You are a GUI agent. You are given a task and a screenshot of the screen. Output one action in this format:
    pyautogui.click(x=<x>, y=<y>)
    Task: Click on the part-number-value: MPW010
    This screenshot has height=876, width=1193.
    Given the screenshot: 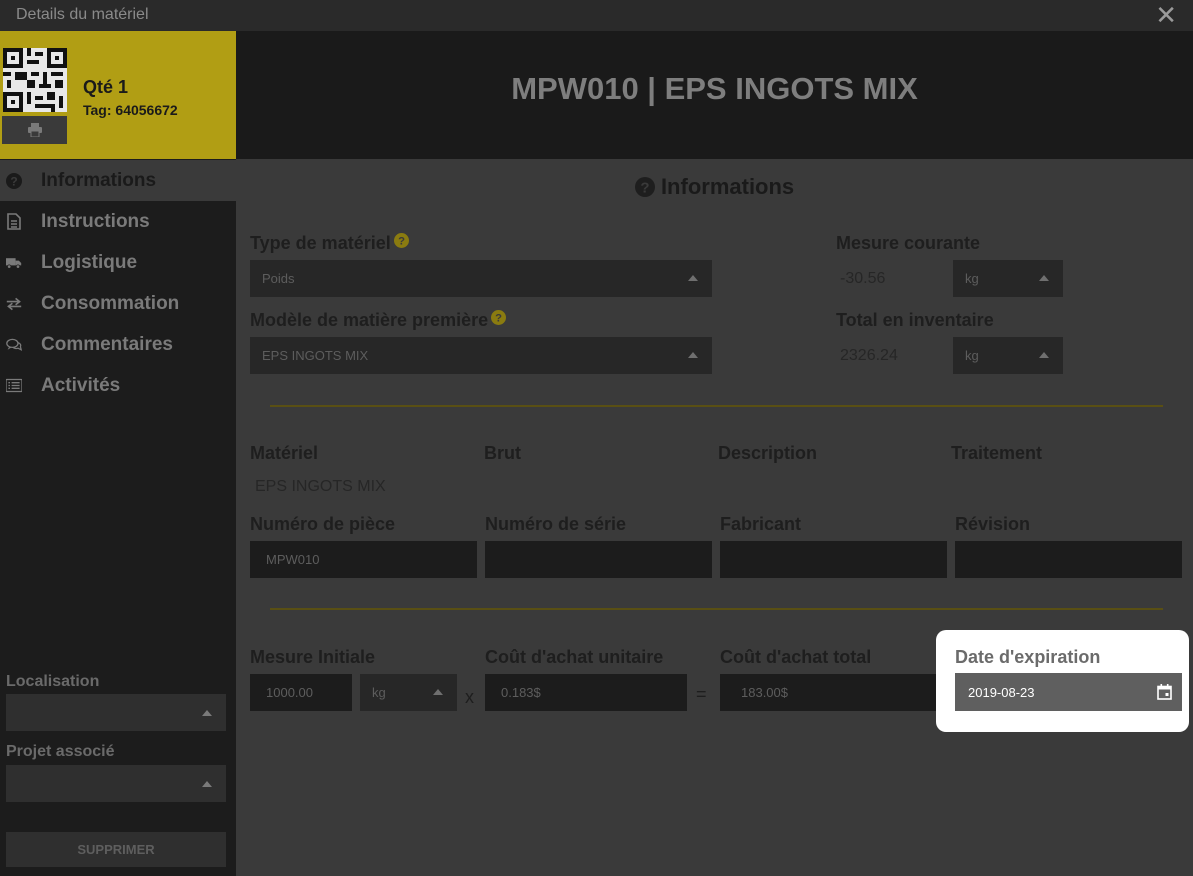 What is the action you would take?
    pyautogui.click(x=293, y=559)
    